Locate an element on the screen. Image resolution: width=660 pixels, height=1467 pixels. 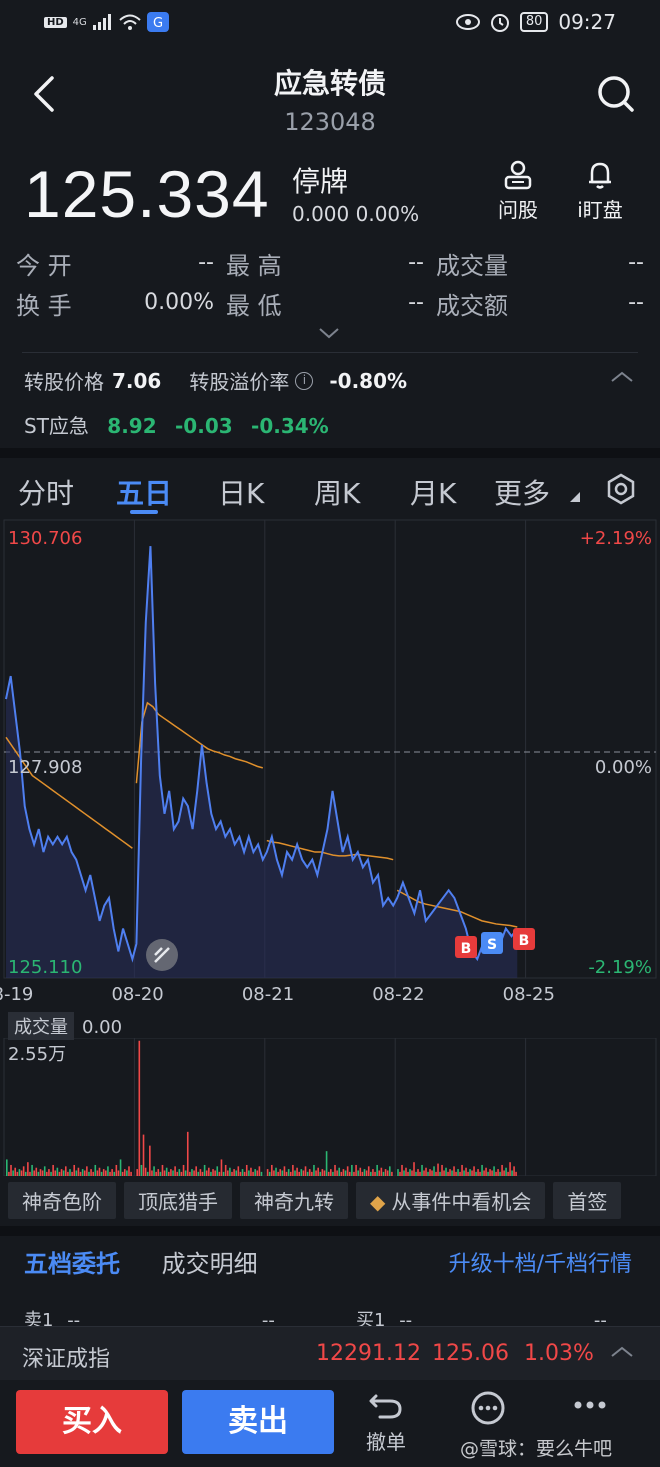
tab-five-day: 五日 is located at coordinates (144, 492).